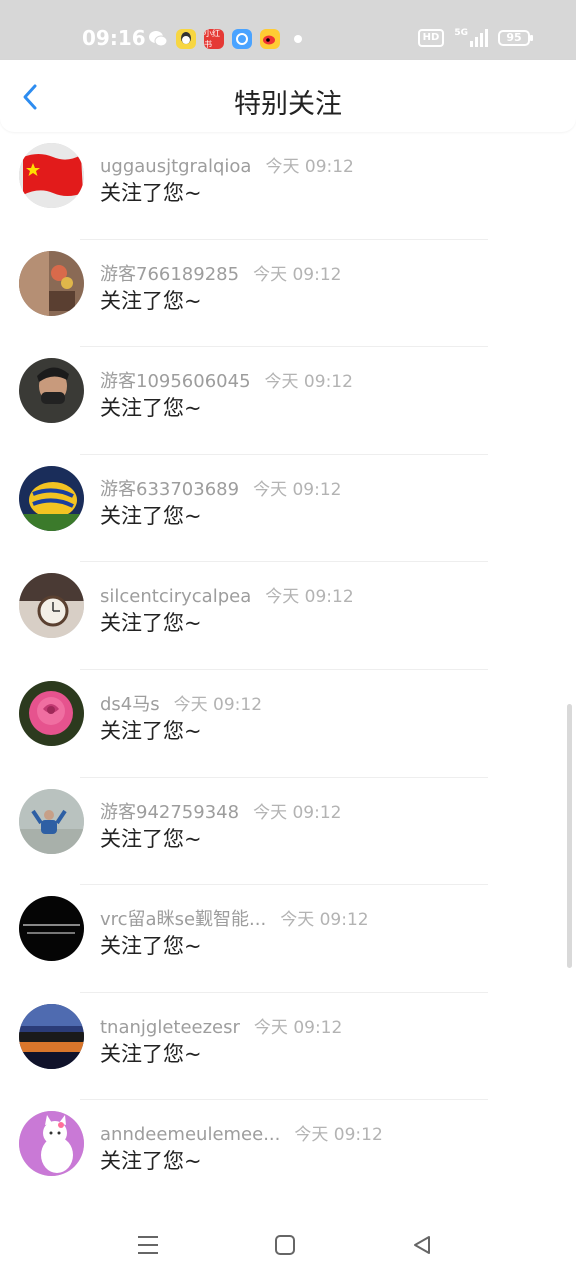  Describe the element at coordinates (158, 39) in the screenshot. I see `wechat-icon` at that location.